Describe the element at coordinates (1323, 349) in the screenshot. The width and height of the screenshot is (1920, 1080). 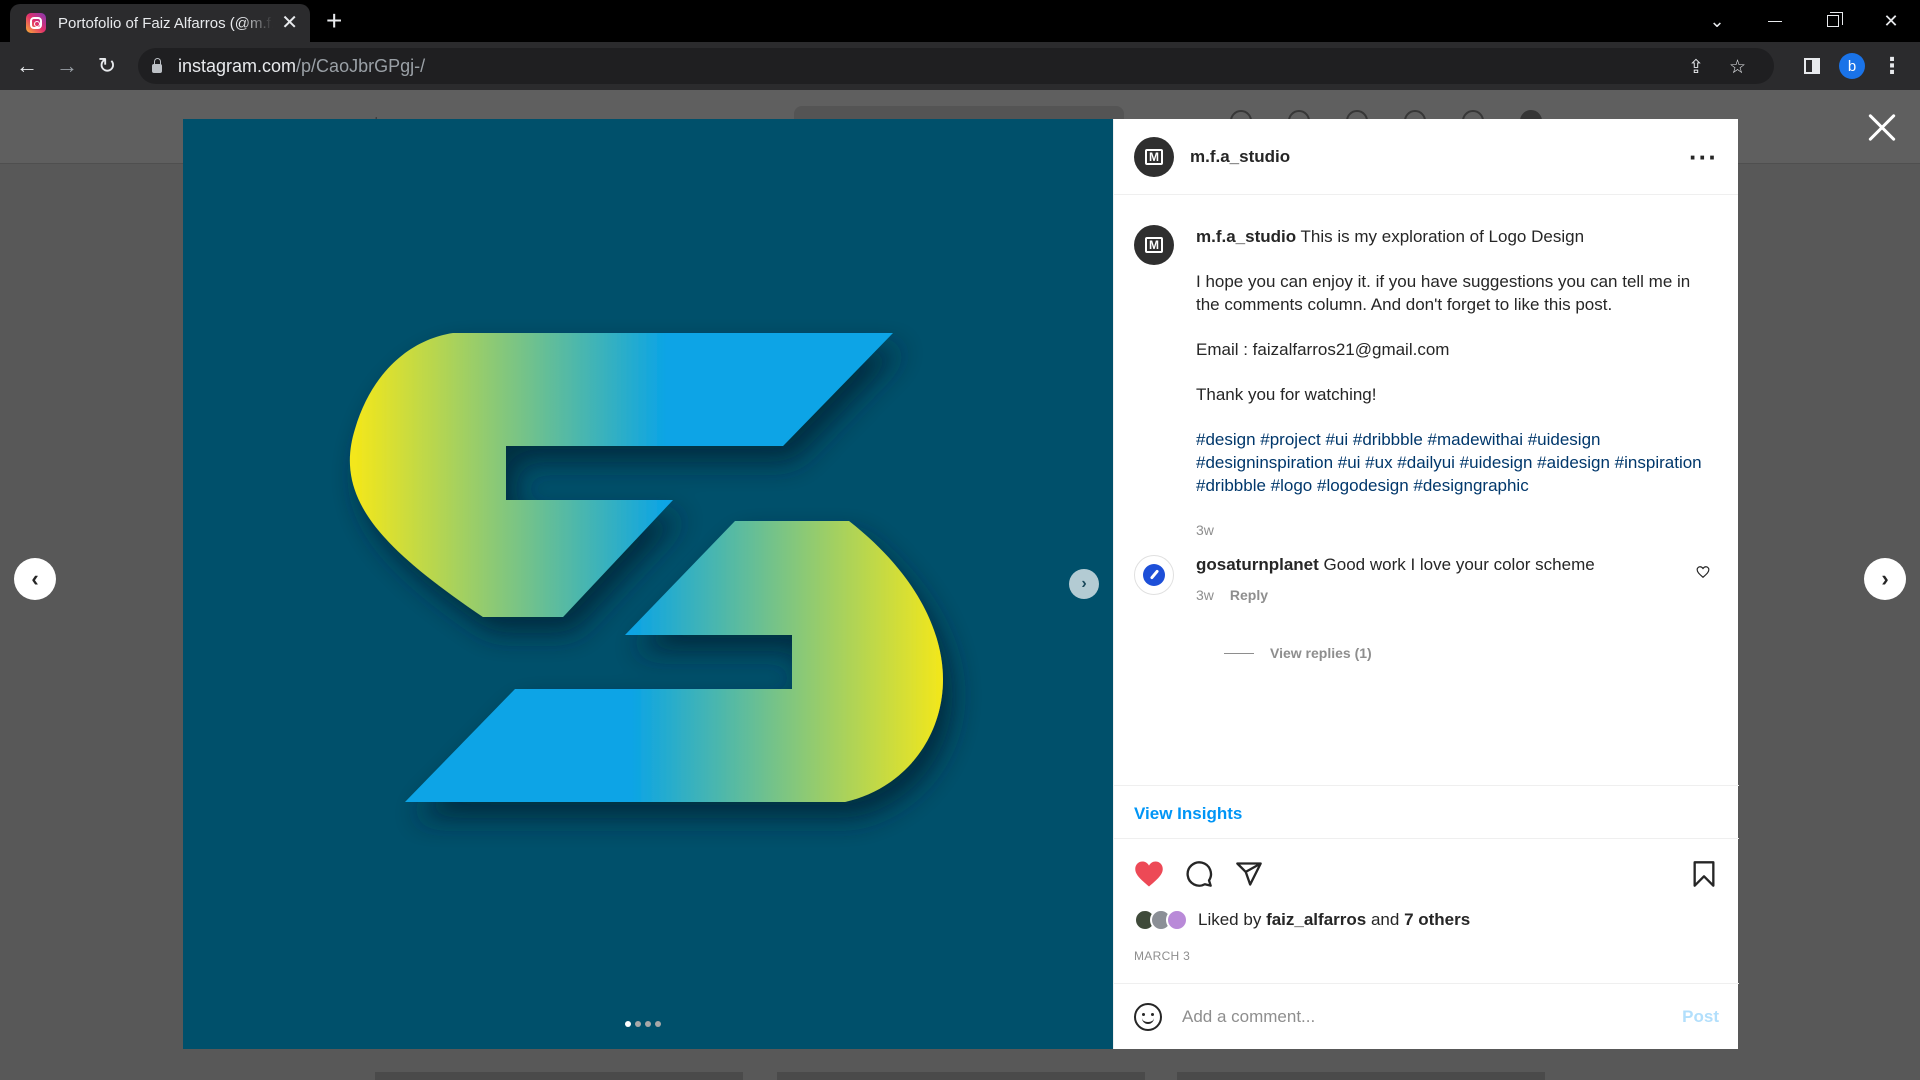
I see `caption-email: Email : faizalfarros21@gmail.com` at that location.